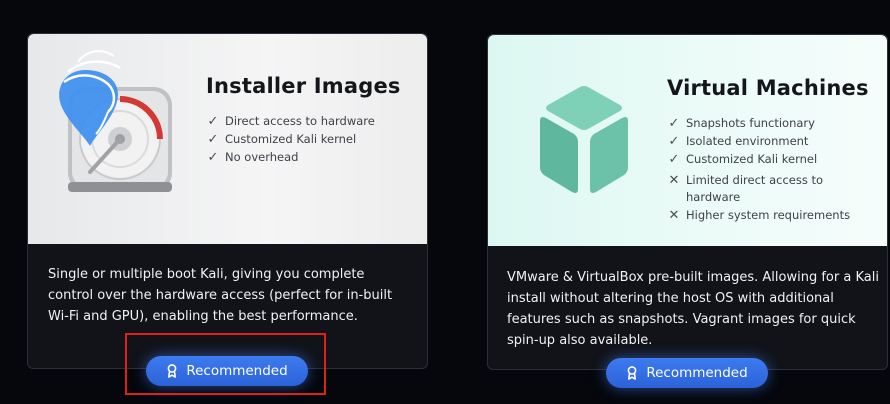 The width and height of the screenshot is (890, 404). Describe the element at coordinates (697, 373) in the screenshot. I see `button-label: Recommended` at that location.